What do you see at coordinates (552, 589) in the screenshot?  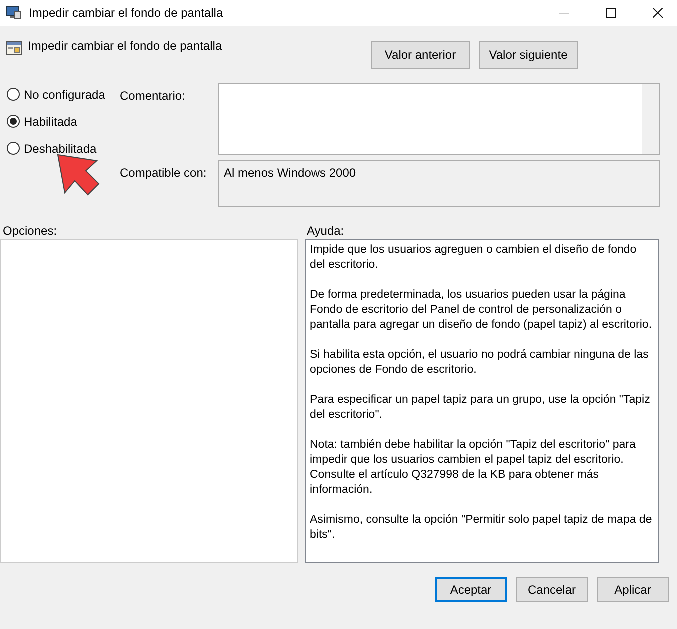 I see `dialog-button: Cancelar` at bounding box center [552, 589].